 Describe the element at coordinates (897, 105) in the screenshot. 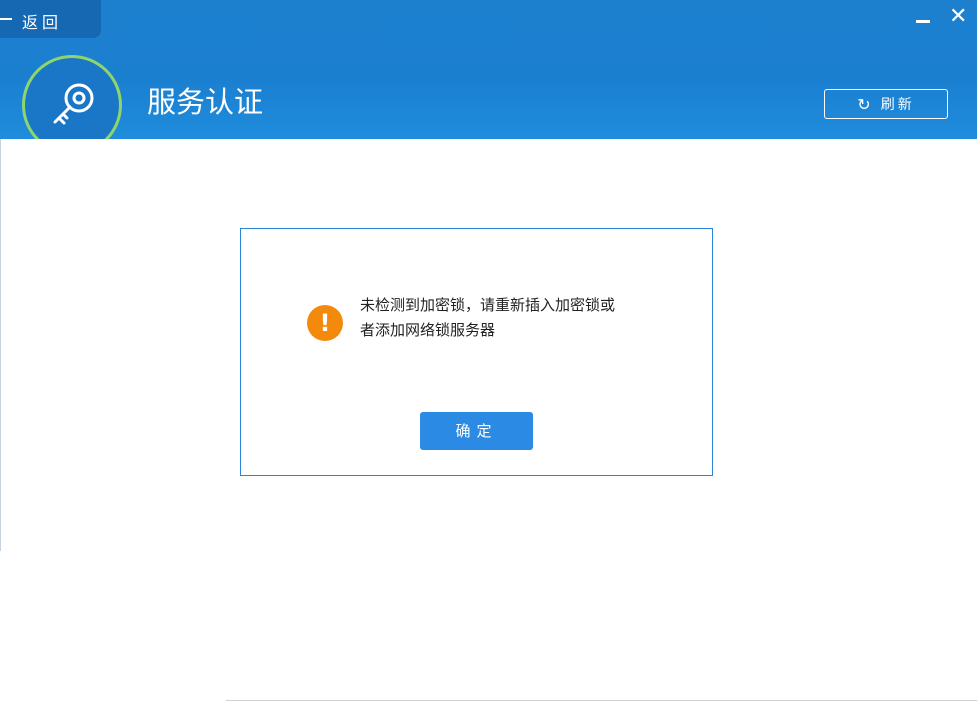

I see `refresh-label: 刷新` at that location.